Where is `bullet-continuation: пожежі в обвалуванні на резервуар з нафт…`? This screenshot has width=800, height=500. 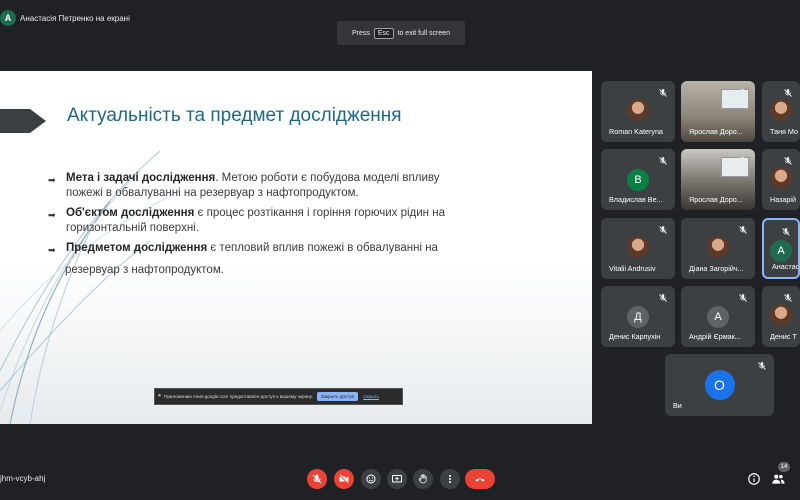 bullet-continuation: пожежі в обвалуванні на резервуар з нафт… is located at coordinates (212, 193).